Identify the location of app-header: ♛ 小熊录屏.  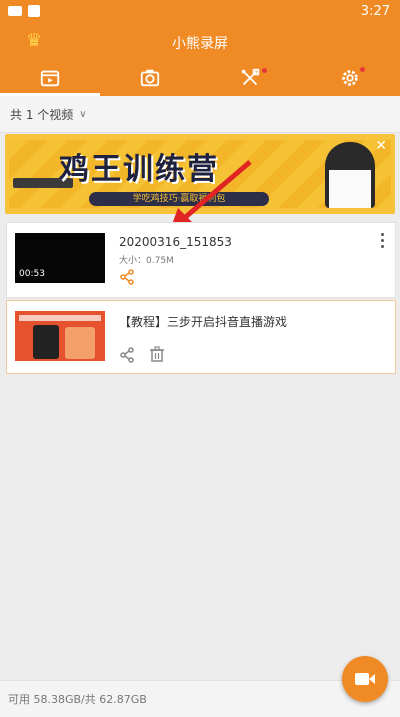
(200, 42).